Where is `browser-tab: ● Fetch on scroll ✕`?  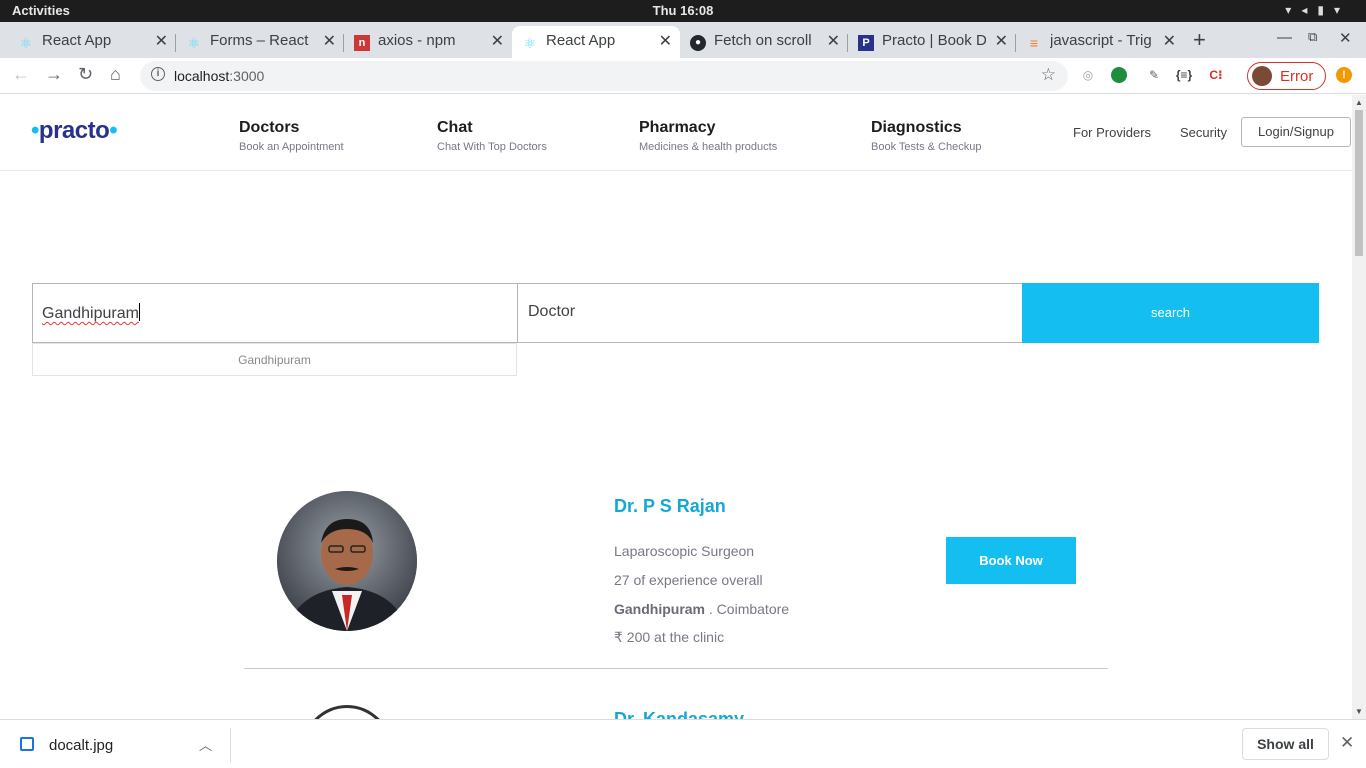
browser-tab: ● Fetch on scroll ✕ is located at coordinates (764, 42).